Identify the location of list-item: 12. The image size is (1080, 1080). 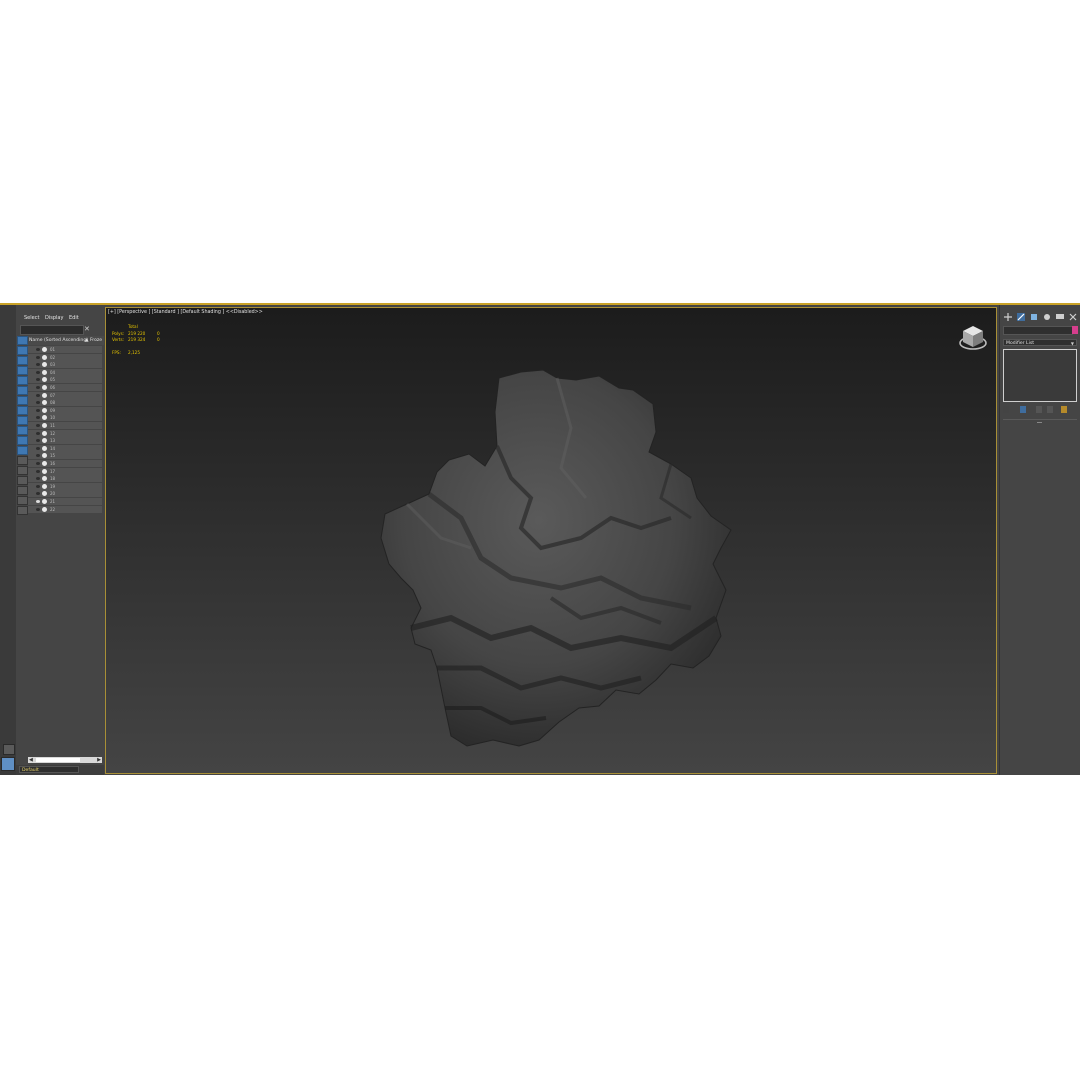
(65, 433).